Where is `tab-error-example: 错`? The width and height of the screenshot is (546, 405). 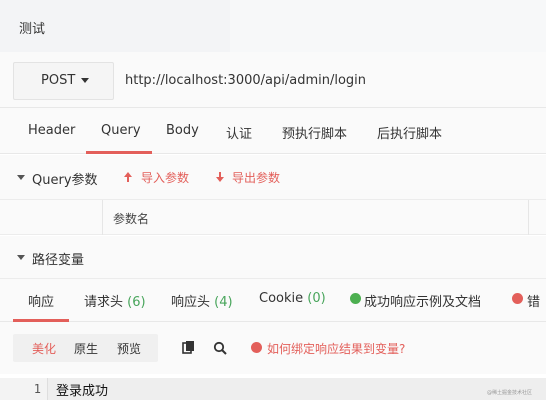 tab-error-example: 错 is located at coordinates (533, 300).